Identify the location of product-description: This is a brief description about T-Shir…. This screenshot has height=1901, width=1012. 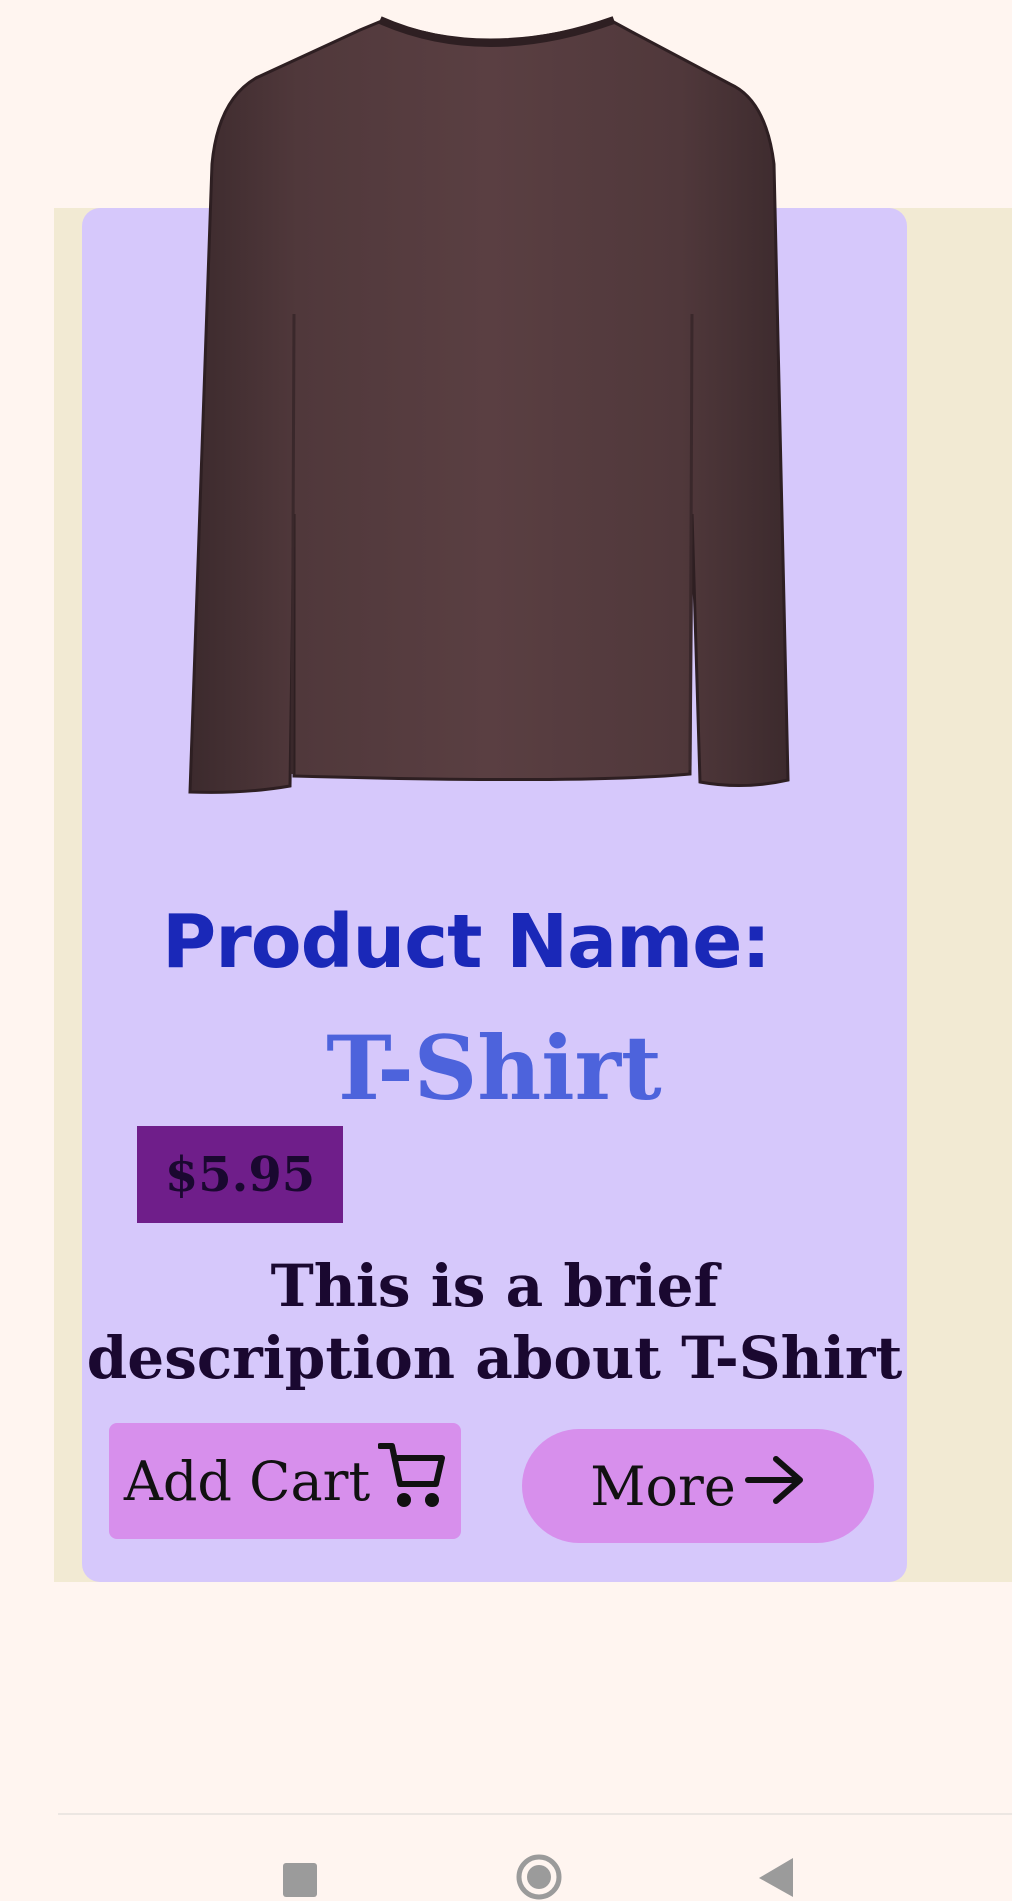
(494, 1322).